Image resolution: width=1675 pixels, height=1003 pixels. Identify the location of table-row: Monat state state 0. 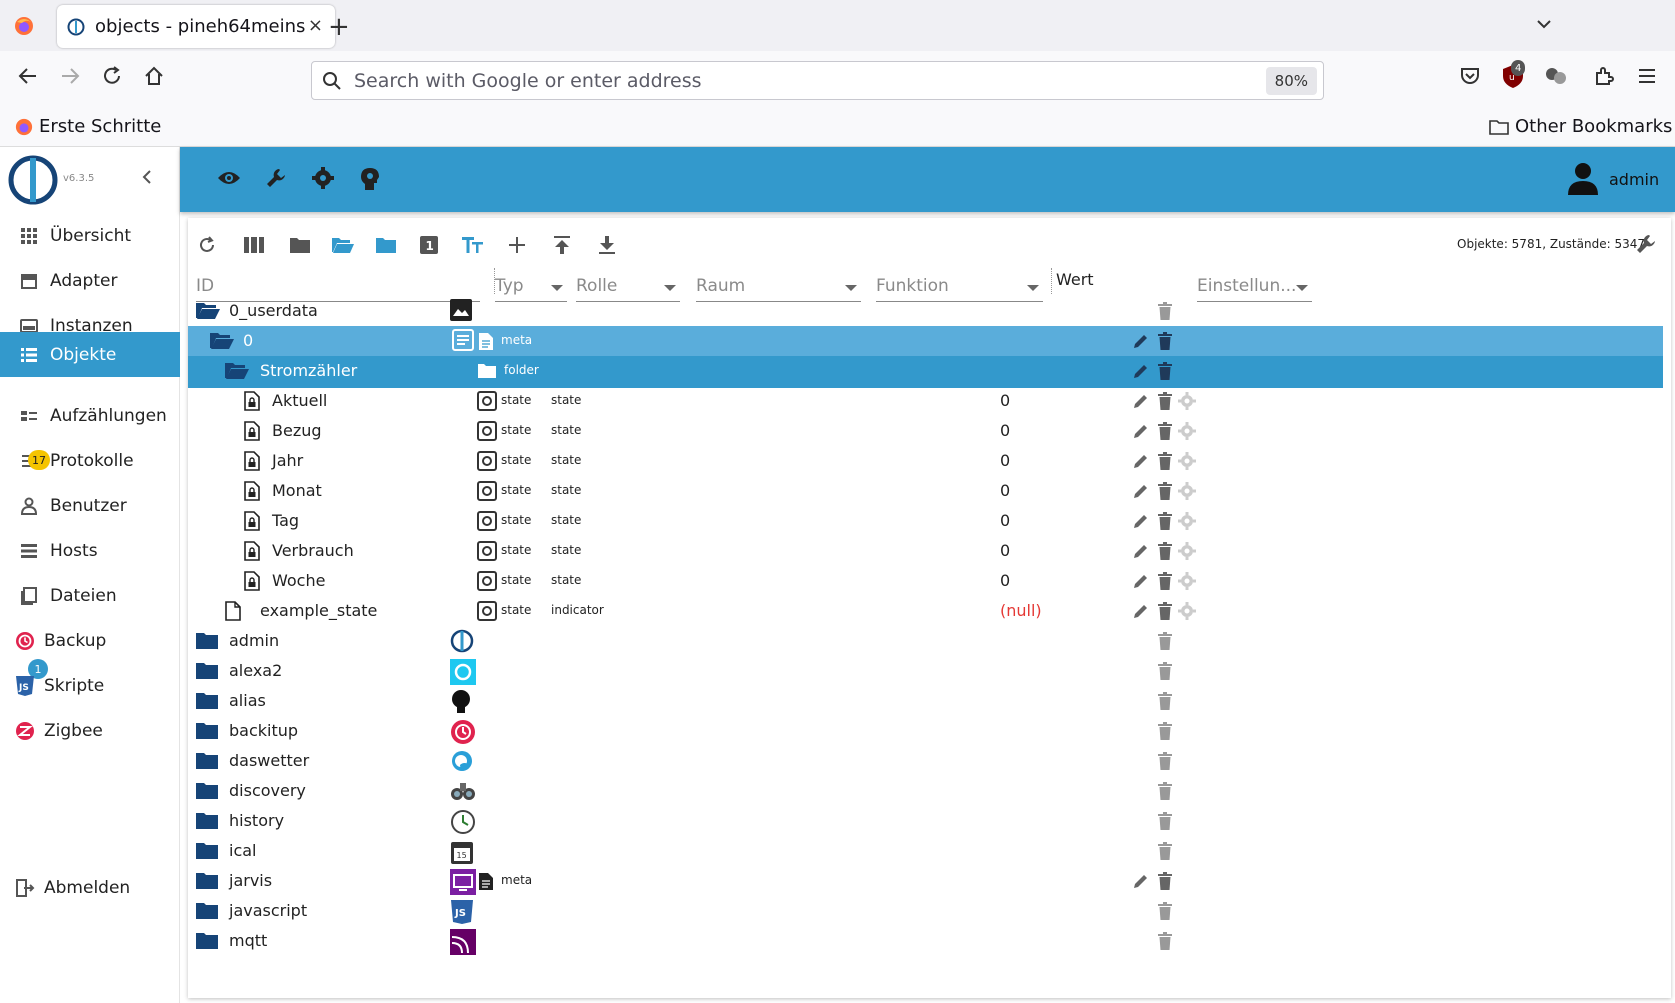
(925, 492).